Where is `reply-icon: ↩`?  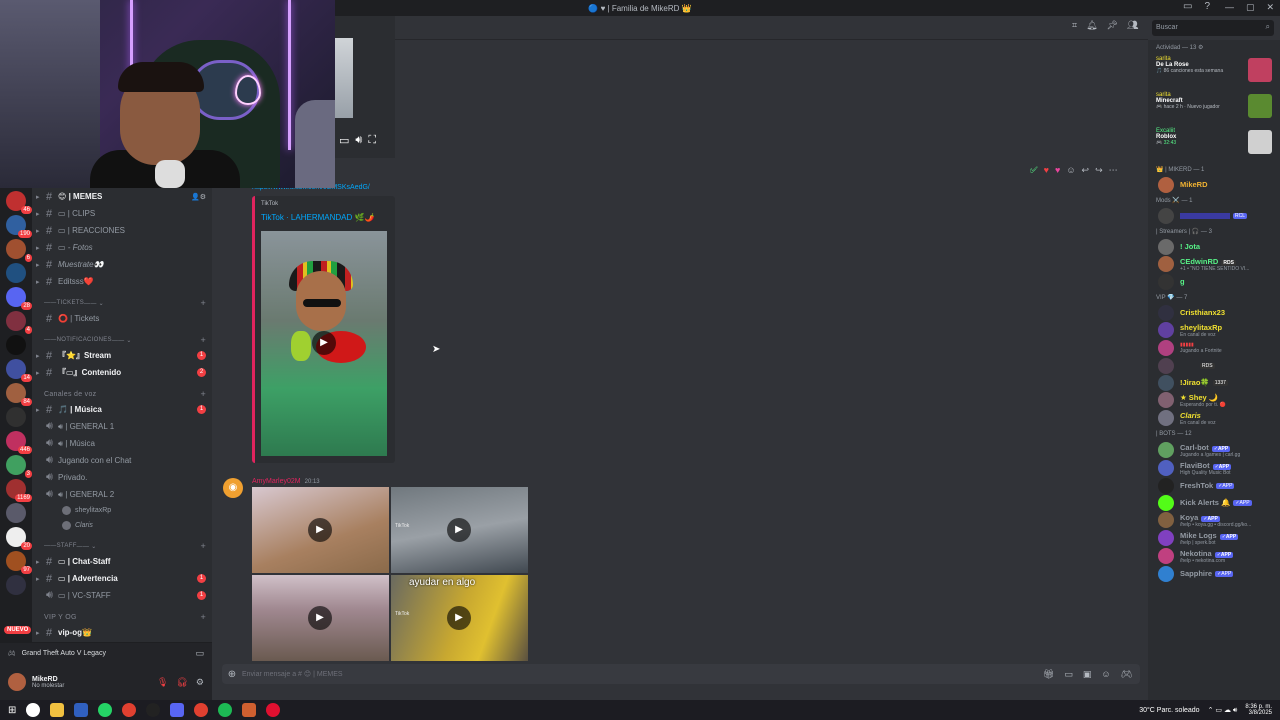
reply-icon: ↩ is located at coordinates (1086, 170).